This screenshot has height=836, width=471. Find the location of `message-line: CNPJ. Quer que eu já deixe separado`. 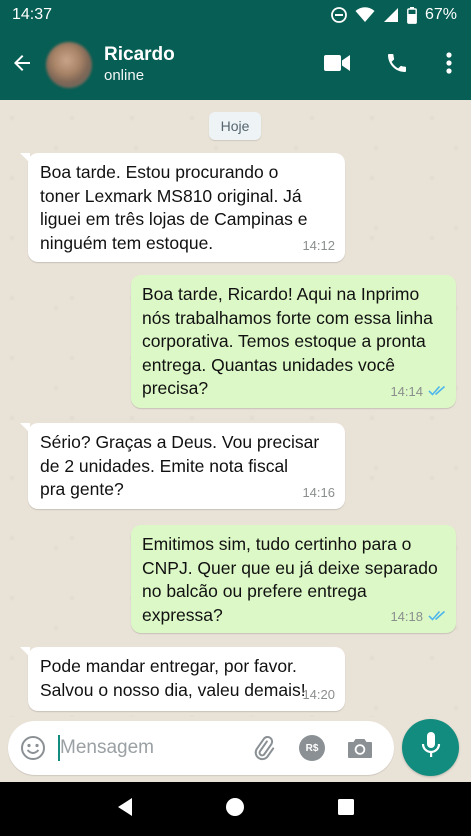

message-line: CNPJ. Quer que eu já deixe separado is located at coordinates (290, 567).